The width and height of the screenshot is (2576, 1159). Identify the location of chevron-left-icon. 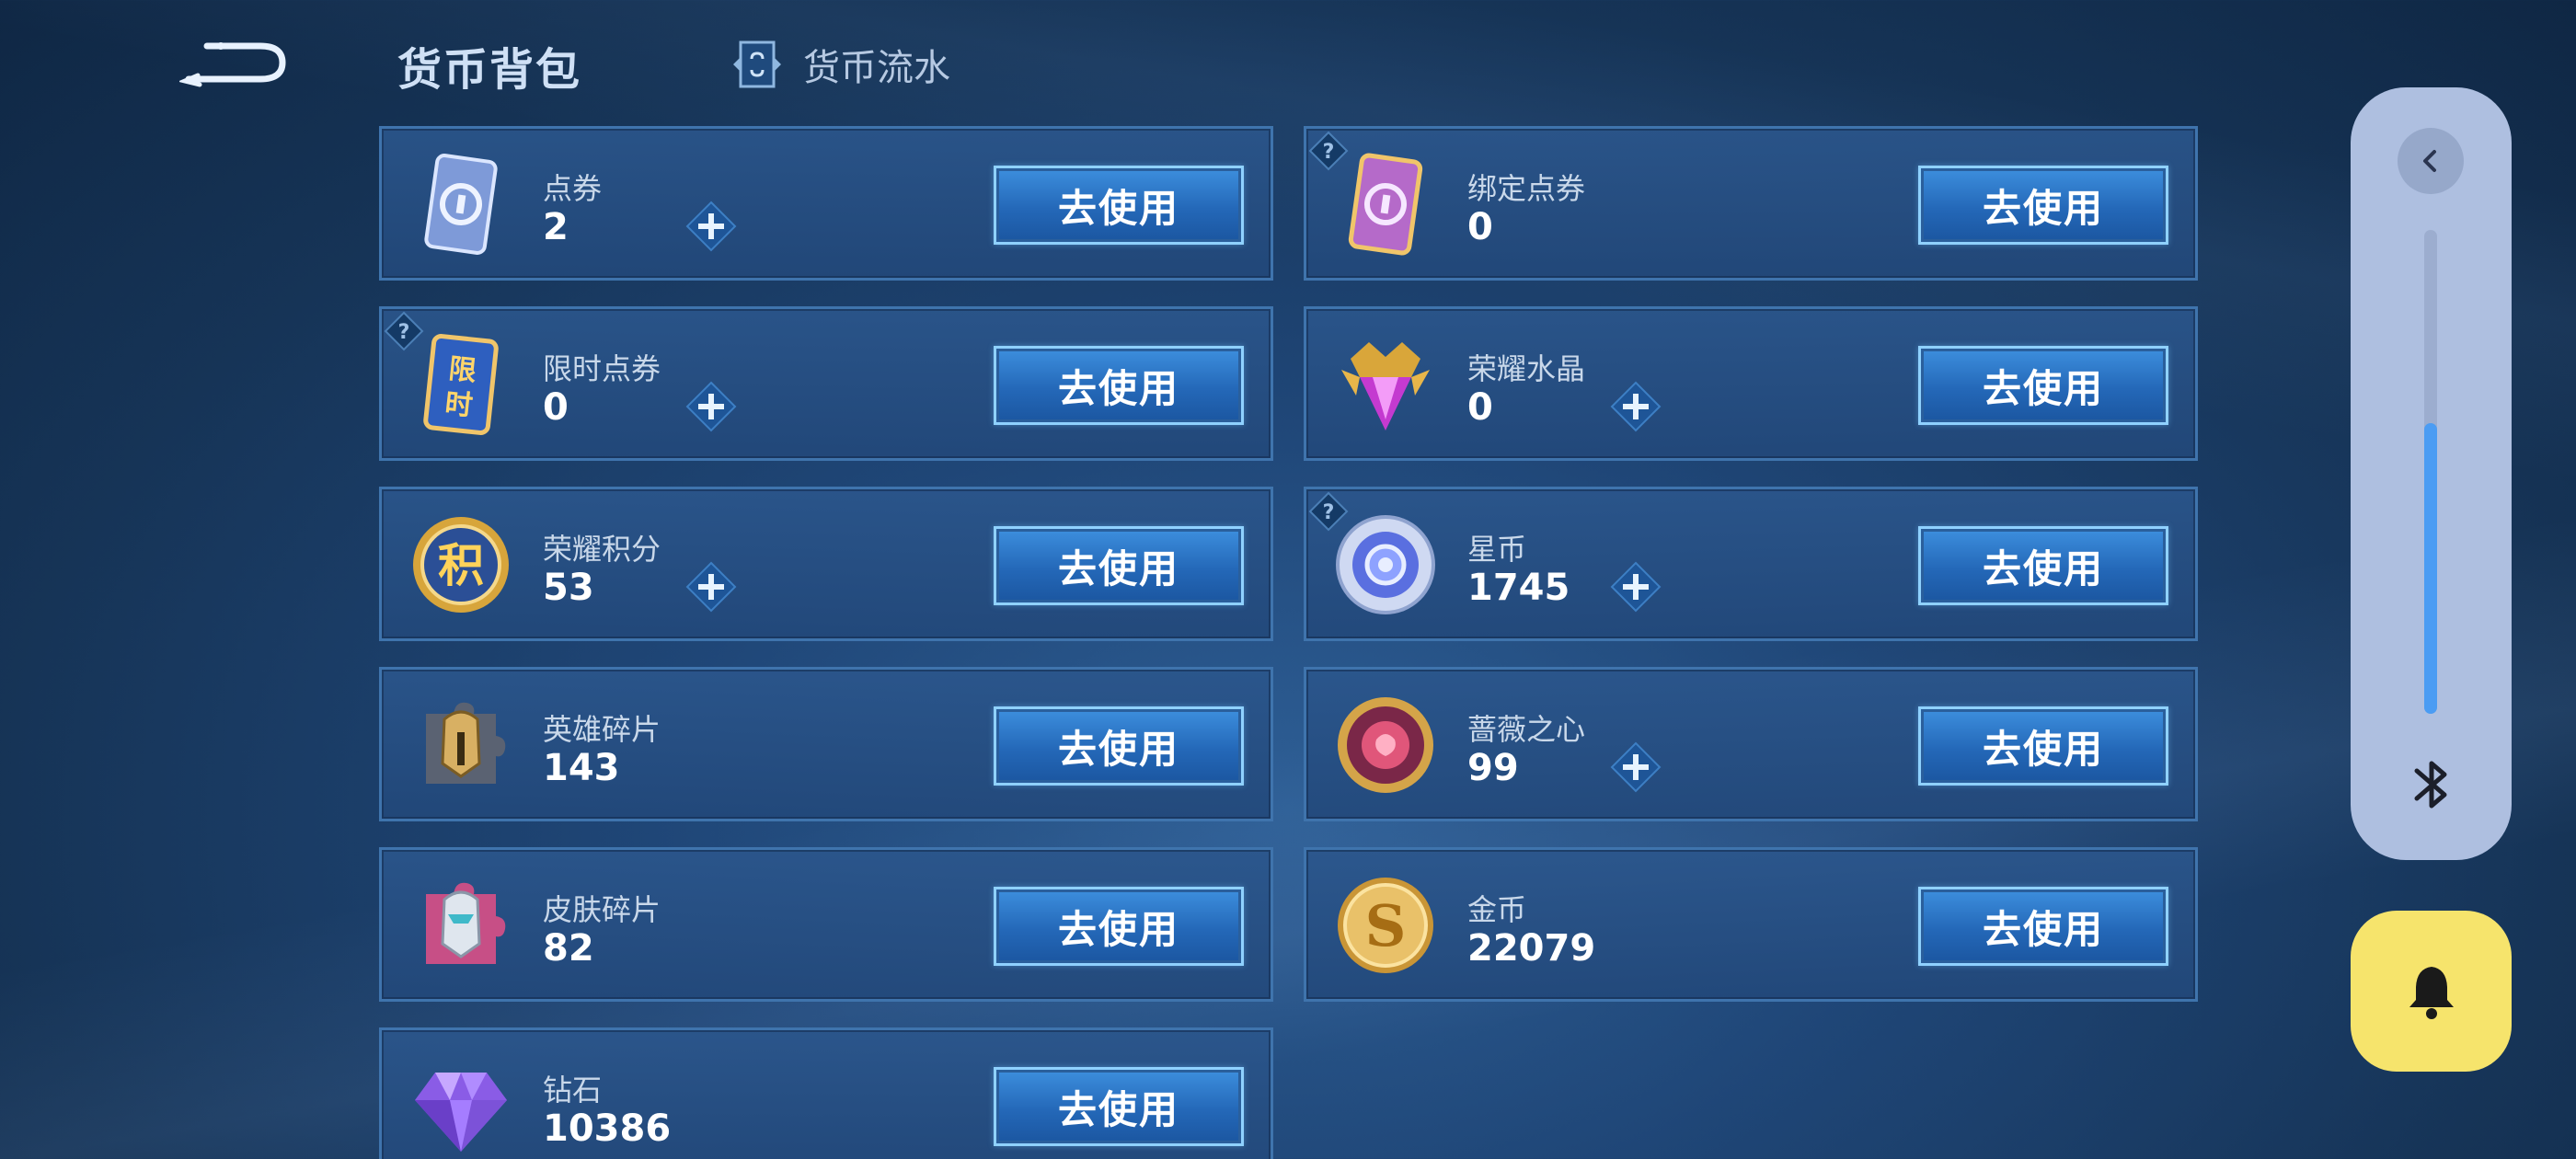
(2429, 161).